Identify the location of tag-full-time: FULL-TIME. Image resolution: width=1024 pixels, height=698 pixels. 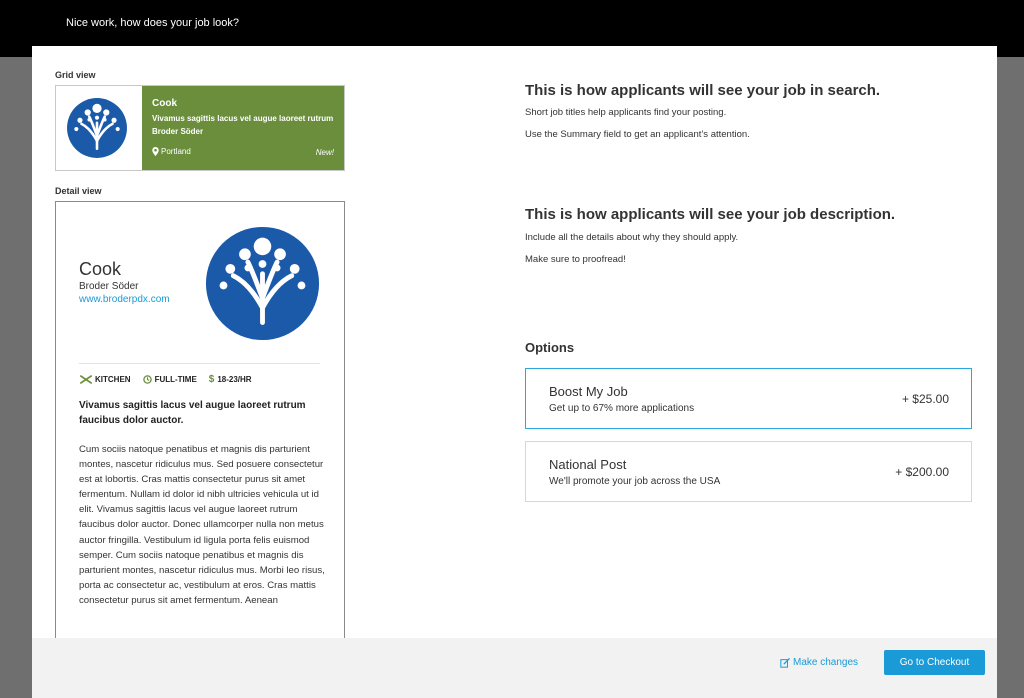
(169, 379).